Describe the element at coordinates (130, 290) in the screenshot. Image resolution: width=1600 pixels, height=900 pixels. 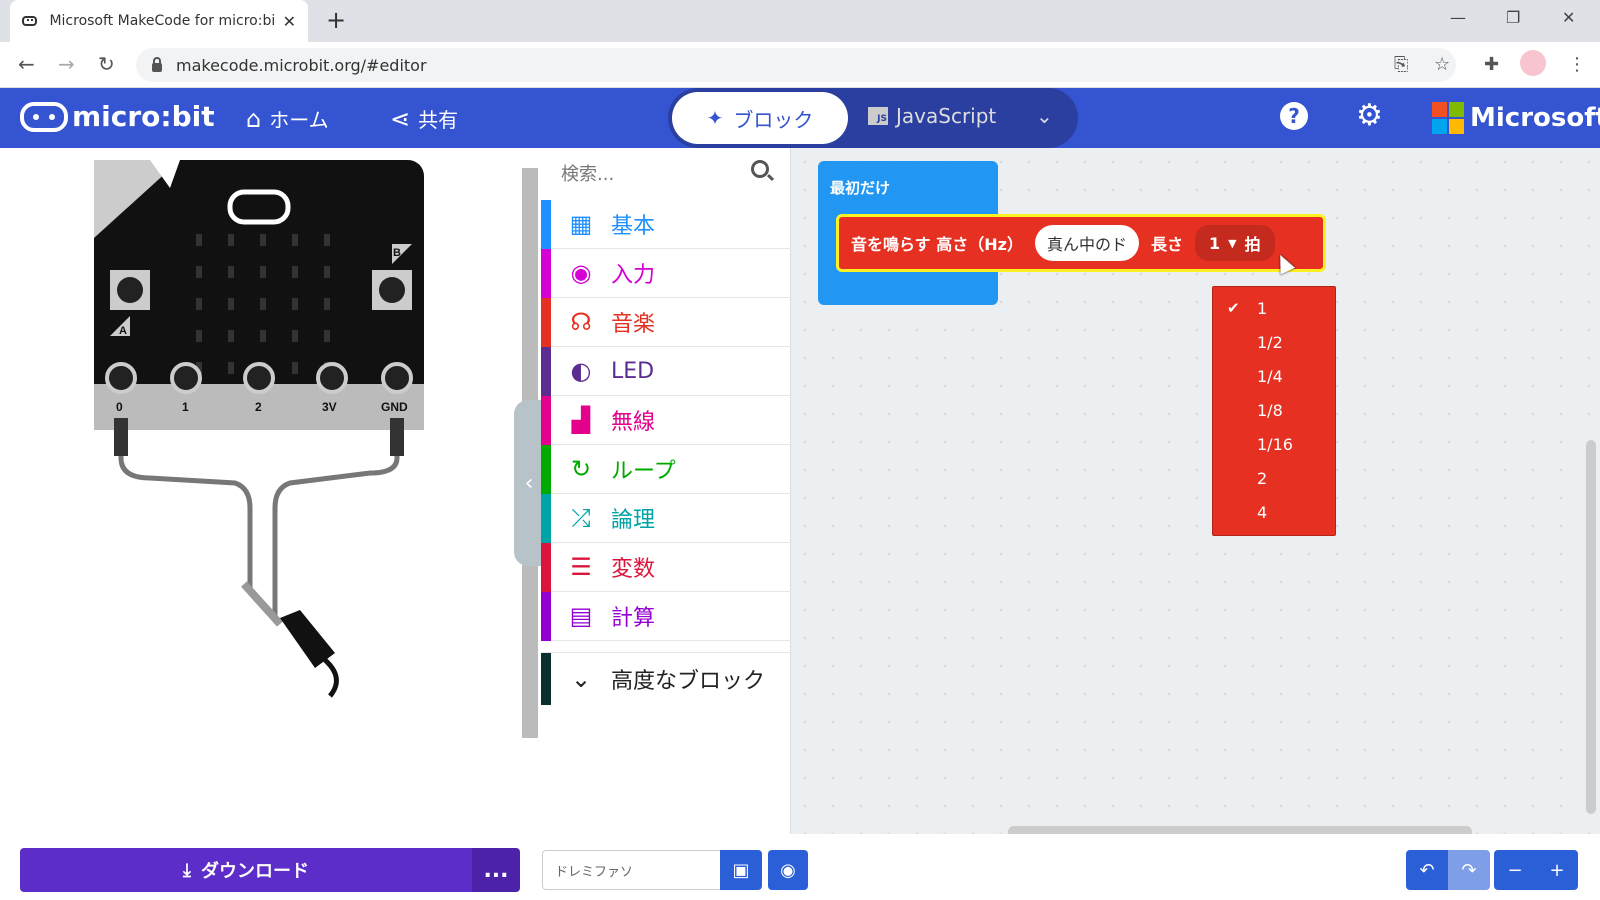
I see `button-a` at that location.